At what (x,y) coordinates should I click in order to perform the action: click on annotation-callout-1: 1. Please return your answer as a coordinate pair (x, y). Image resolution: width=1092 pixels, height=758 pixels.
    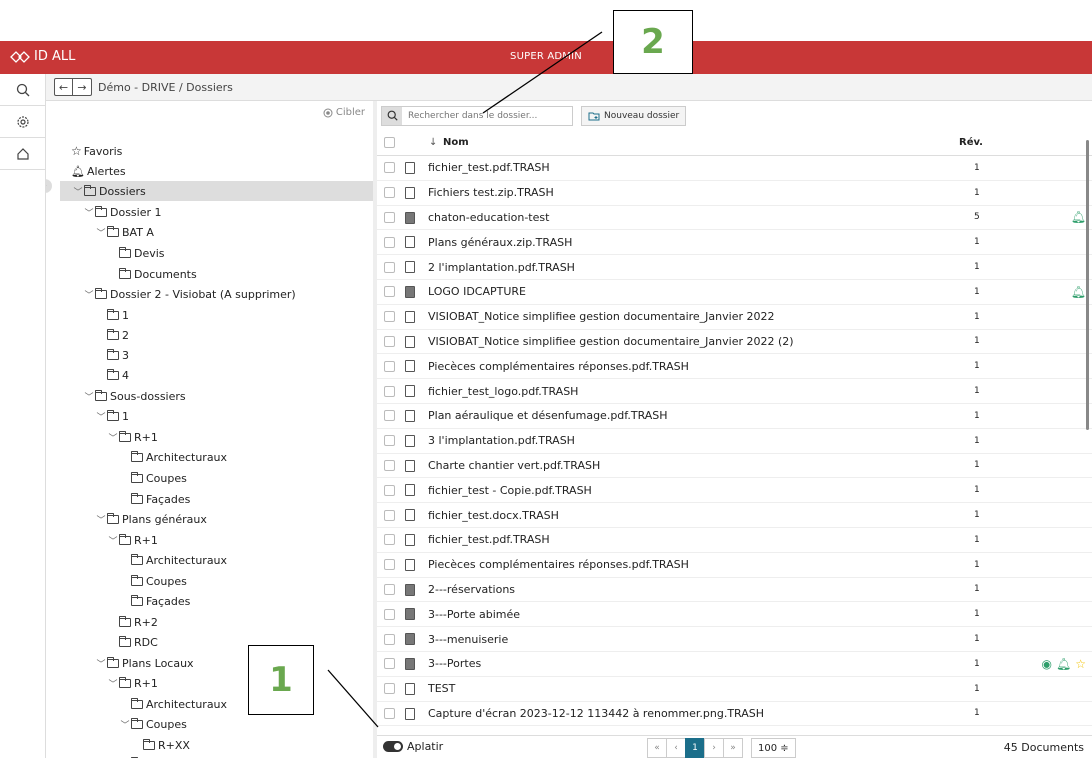
    Looking at the image, I should click on (281, 680).